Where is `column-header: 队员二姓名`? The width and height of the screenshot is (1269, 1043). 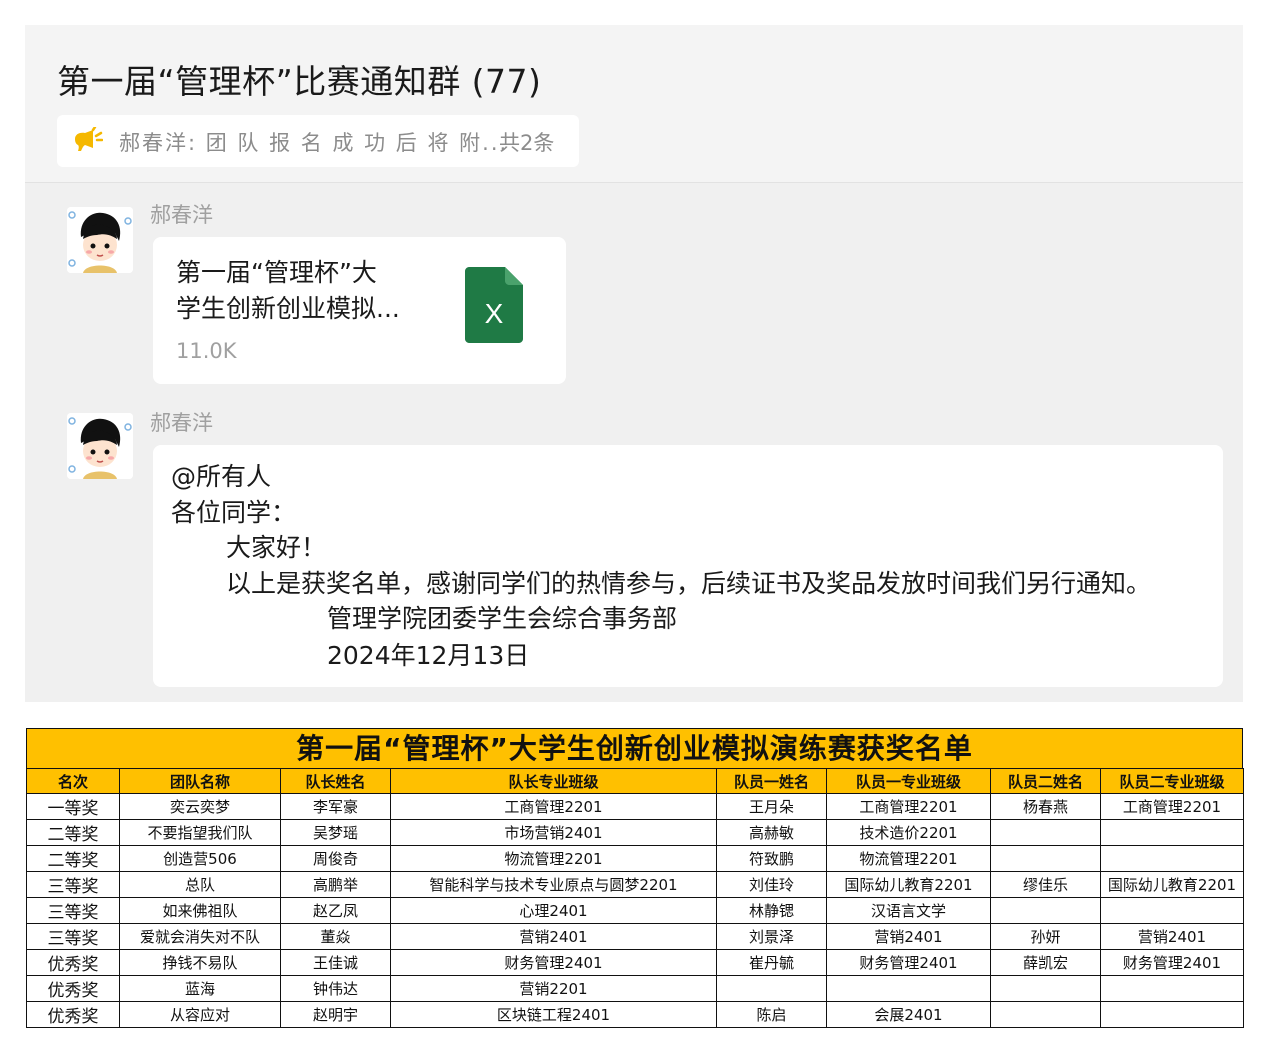
column-header: 队员二姓名 is located at coordinates (1045, 781).